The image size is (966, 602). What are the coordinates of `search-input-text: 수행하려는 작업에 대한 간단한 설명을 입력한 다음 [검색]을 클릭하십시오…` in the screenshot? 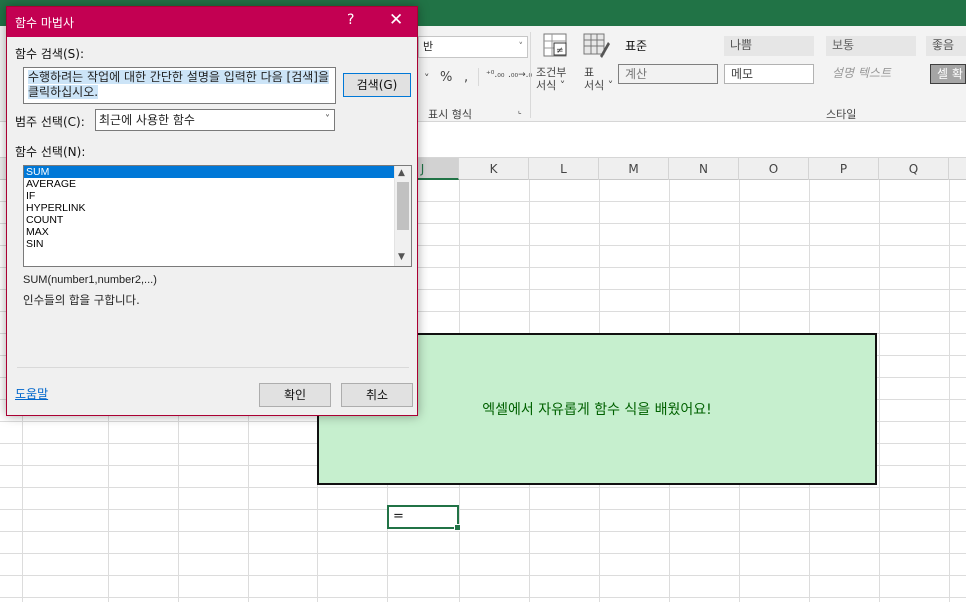 It's located at (179, 84).